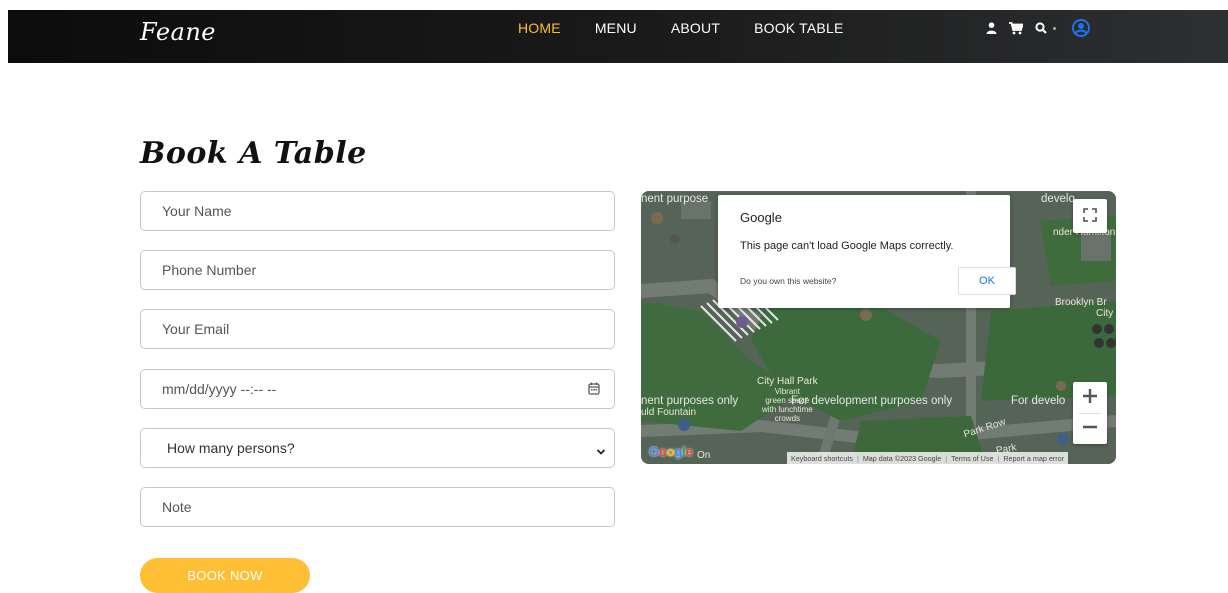 Image resolution: width=1228 pixels, height=593 pixels. Describe the element at coordinates (787, 400) in the screenshot. I see `map-place-line: green space` at that location.